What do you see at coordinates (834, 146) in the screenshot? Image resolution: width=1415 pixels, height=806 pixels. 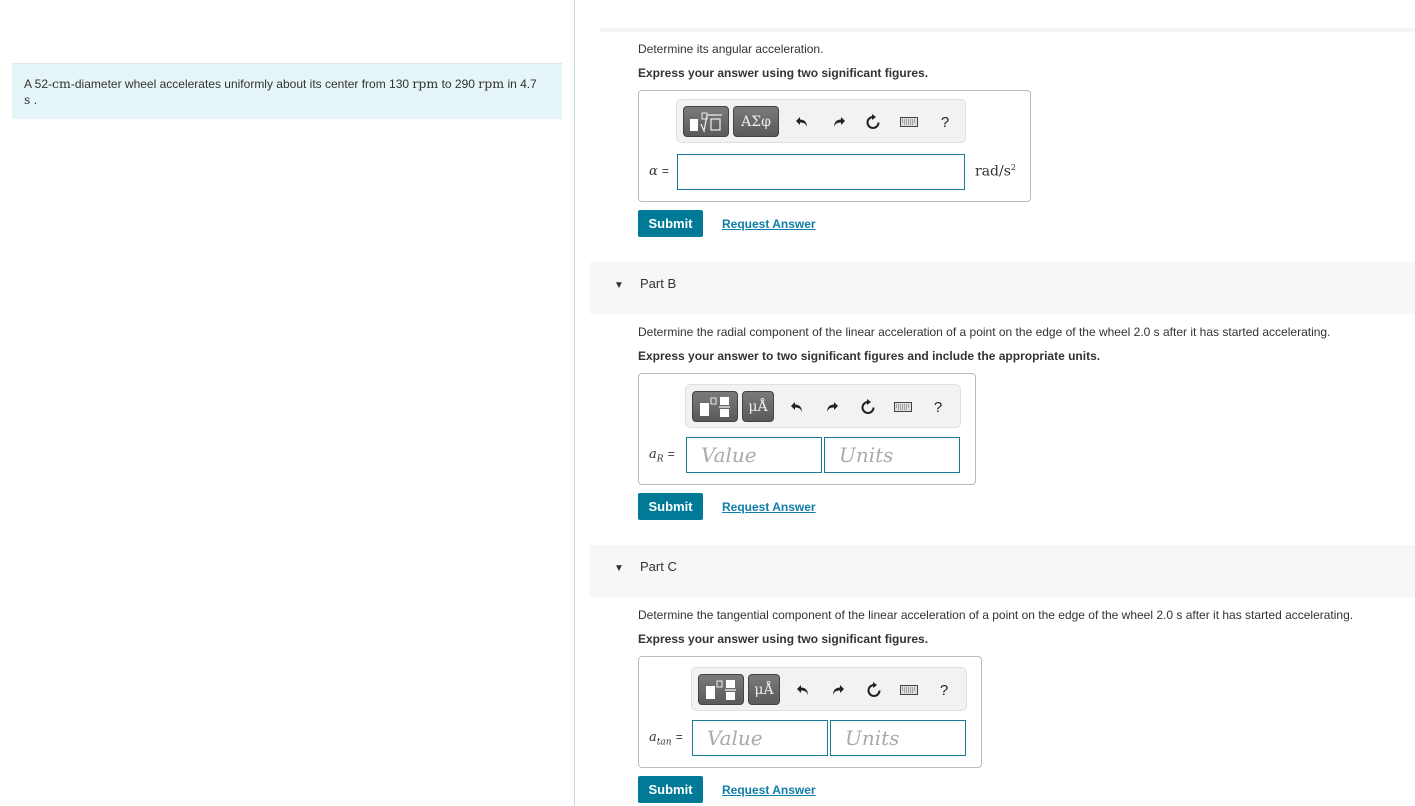 I see `part-a-answer-box: ΑΣφ ? α = rad/s2` at bounding box center [834, 146].